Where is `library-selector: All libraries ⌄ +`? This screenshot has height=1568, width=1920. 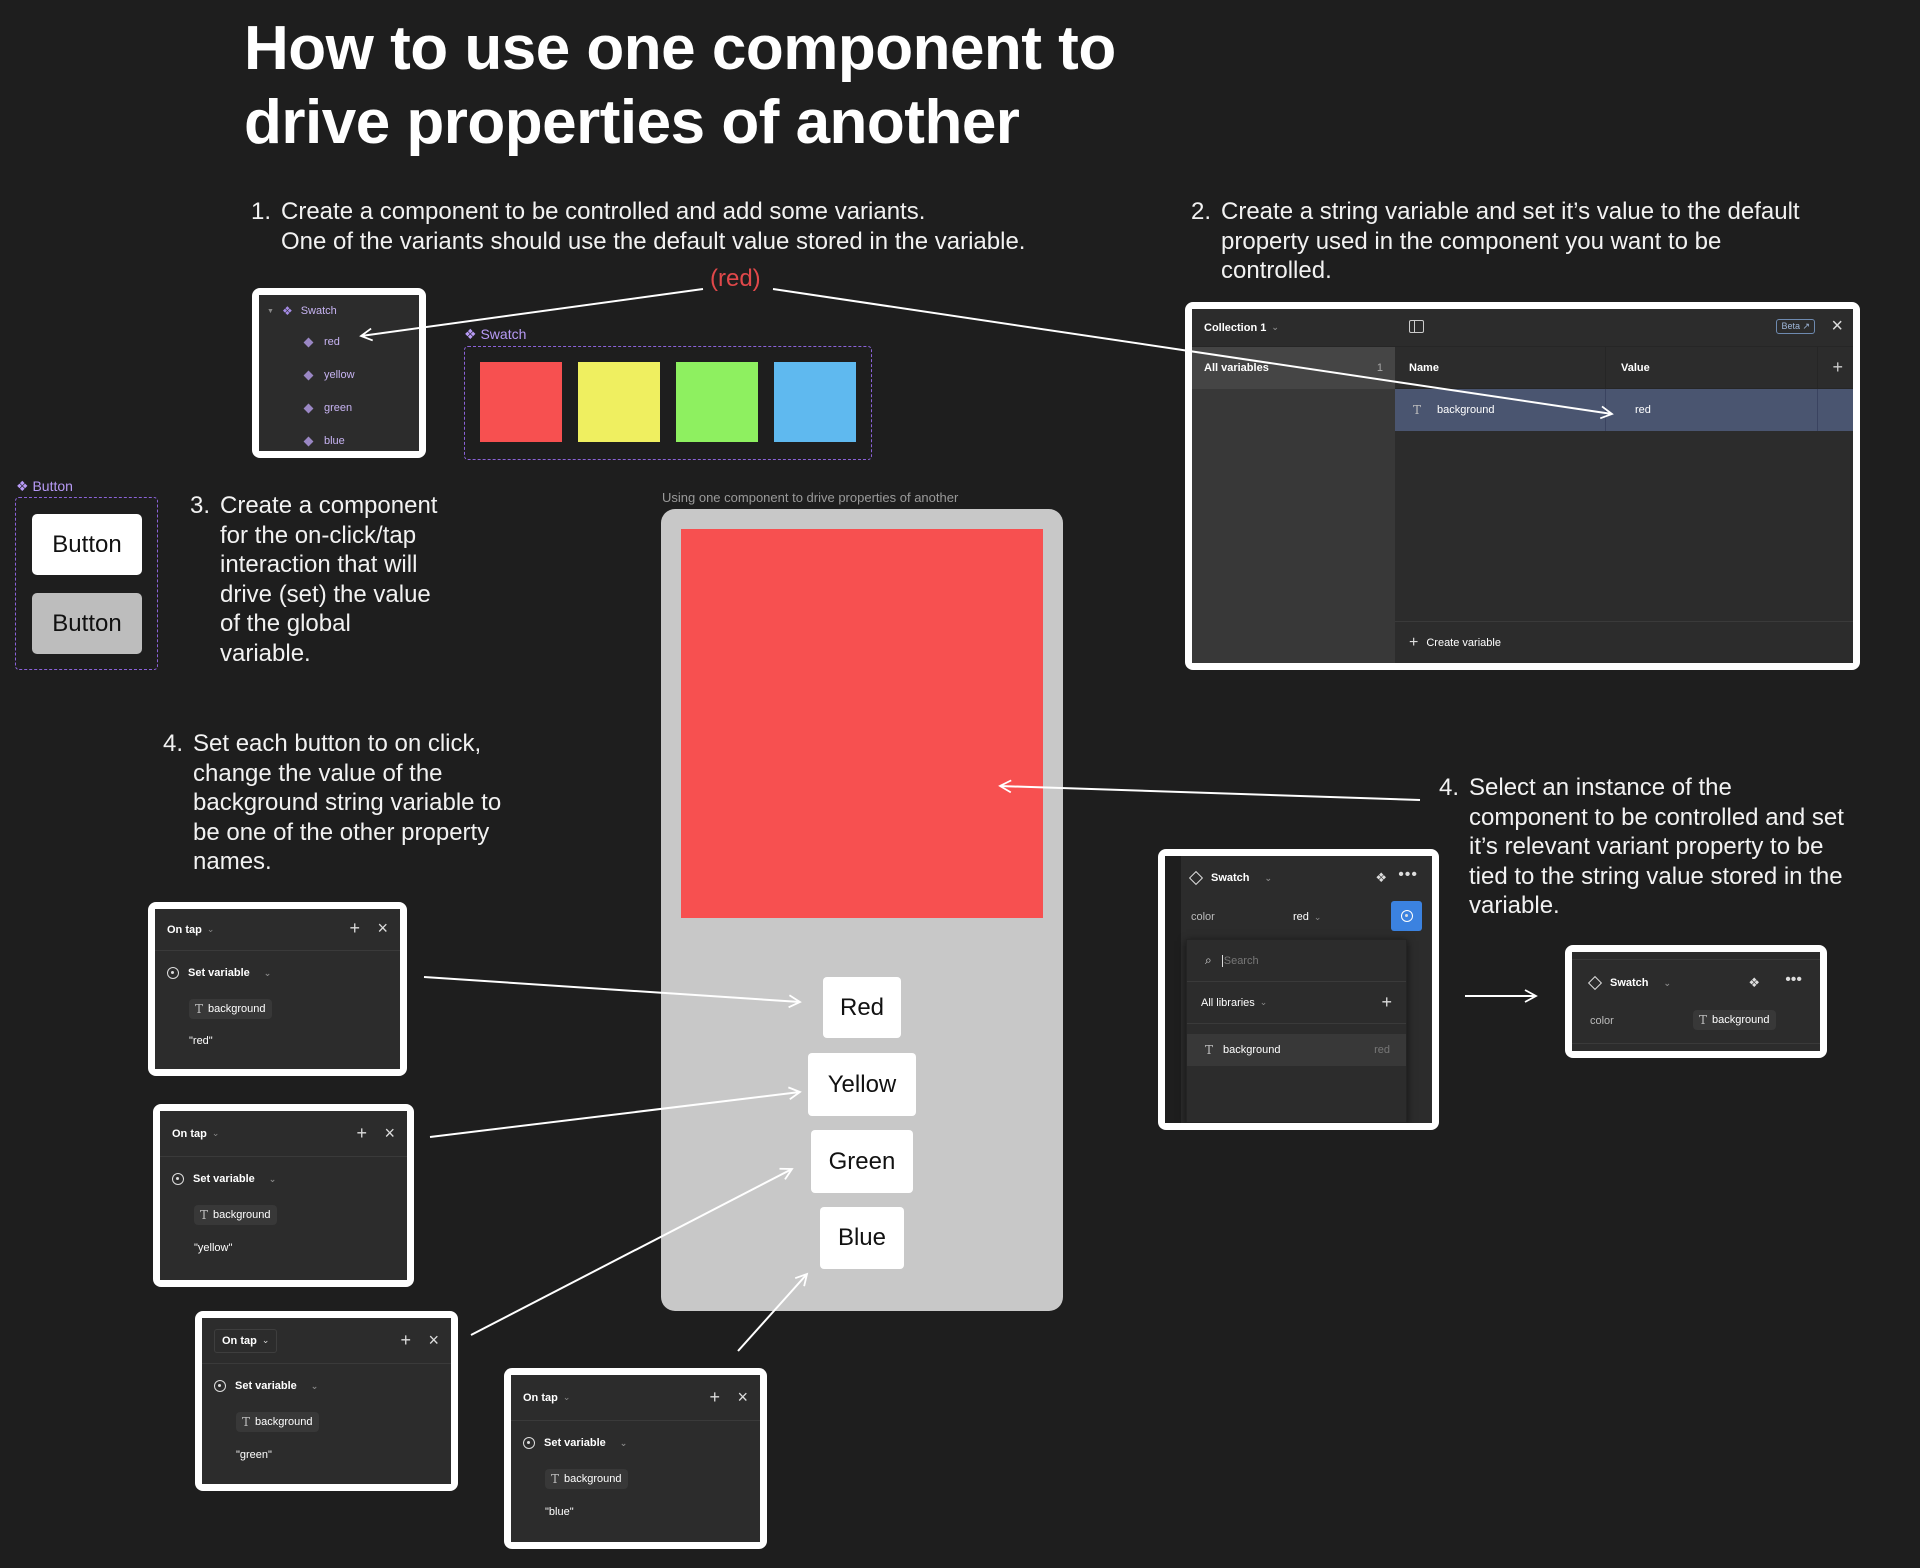
library-selector: All libraries ⌄ + is located at coordinates (1296, 1003).